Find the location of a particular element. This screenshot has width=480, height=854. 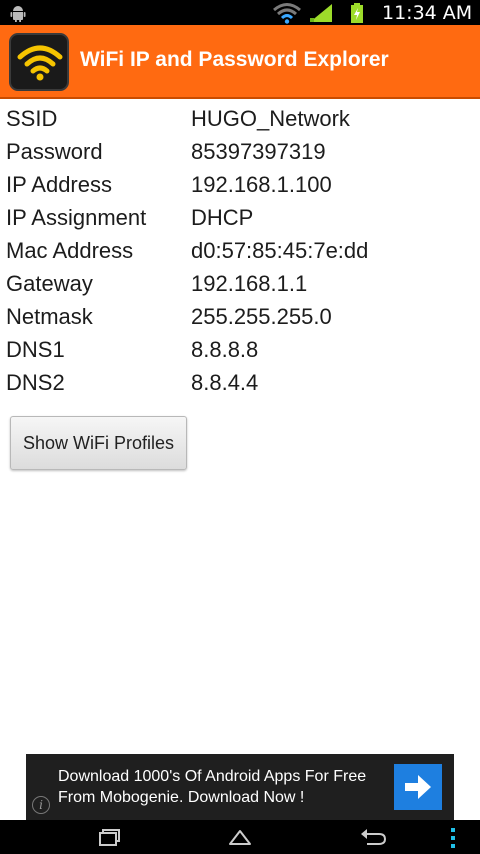

app-title: WiFi IP and Password Explorer is located at coordinates (234, 59).